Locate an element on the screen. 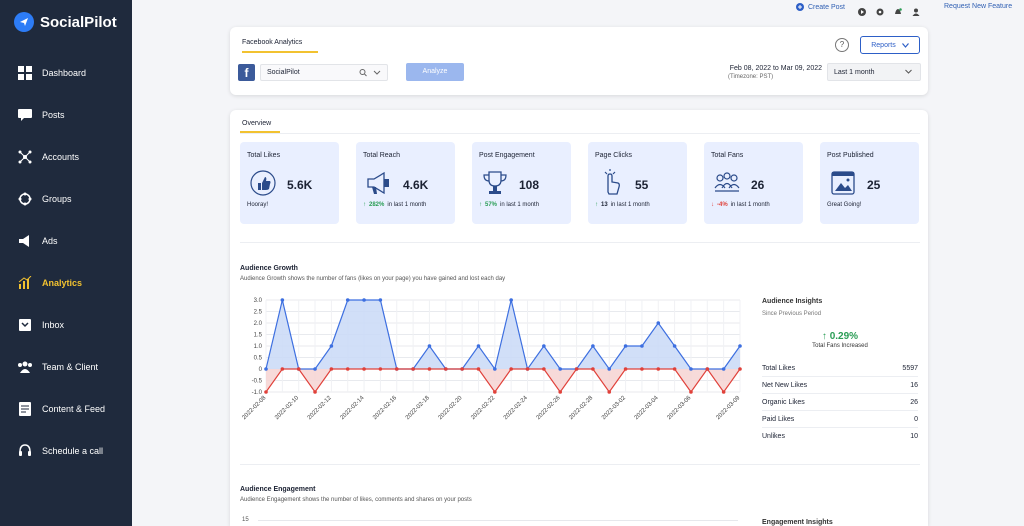 The image size is (1024, 526). sidebar-item-analytics: Analytics is located at coordinates (66, 283).